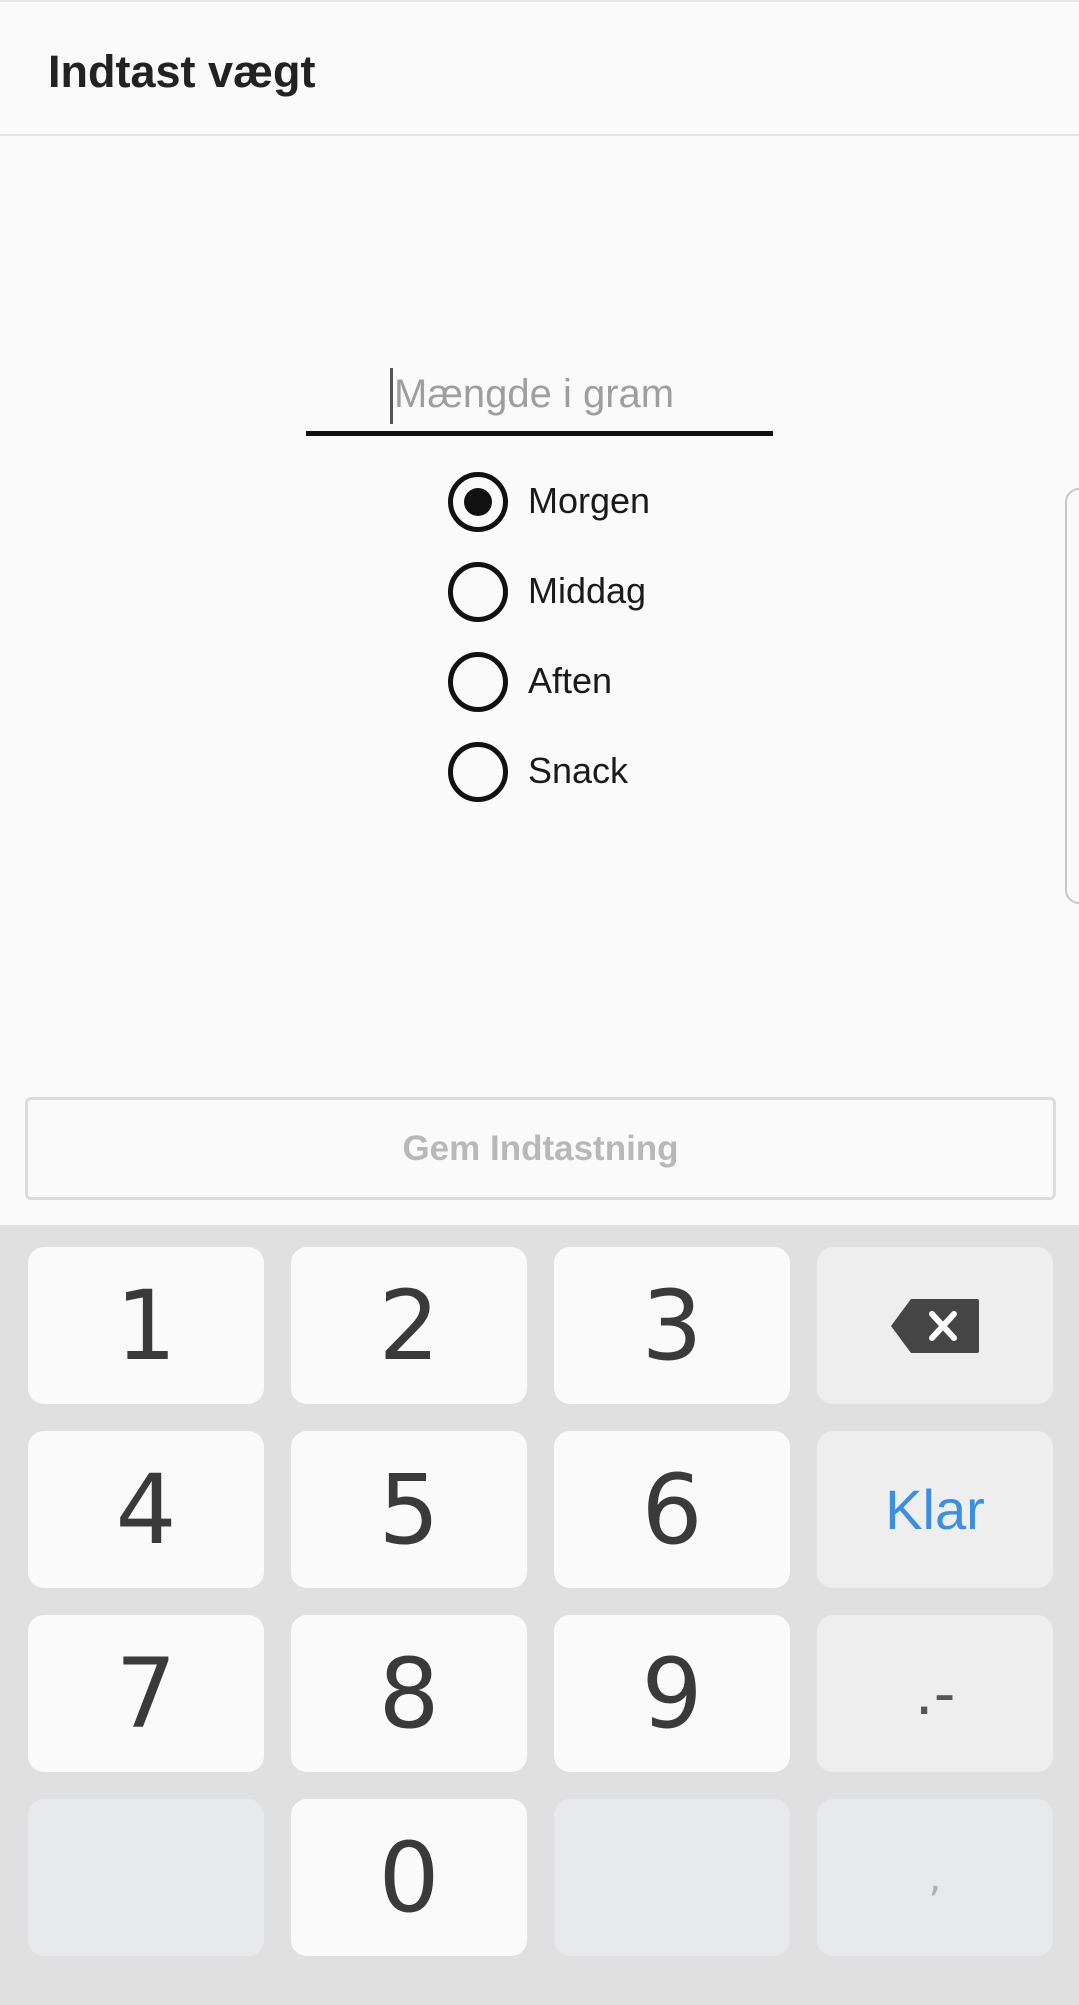 Image resolution: width=1079 pixels, height=2005 pixels. I want to click on key-label: 3, so click(672, 1325).